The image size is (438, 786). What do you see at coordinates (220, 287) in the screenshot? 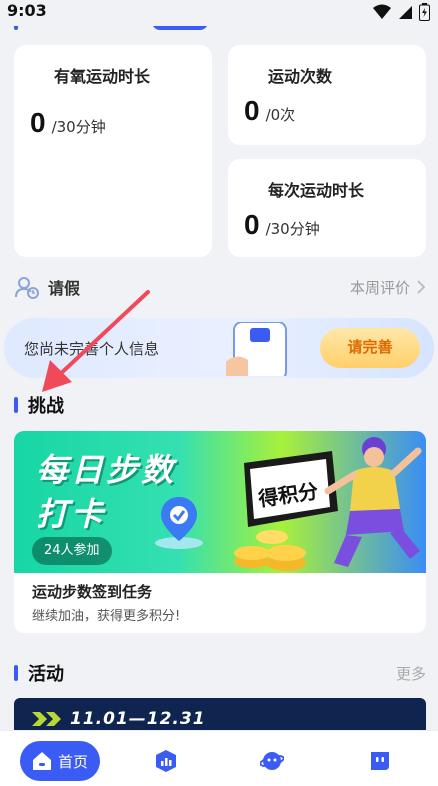
I see `leave-row: 请假 本周评价` at bounding box center [220, 287].